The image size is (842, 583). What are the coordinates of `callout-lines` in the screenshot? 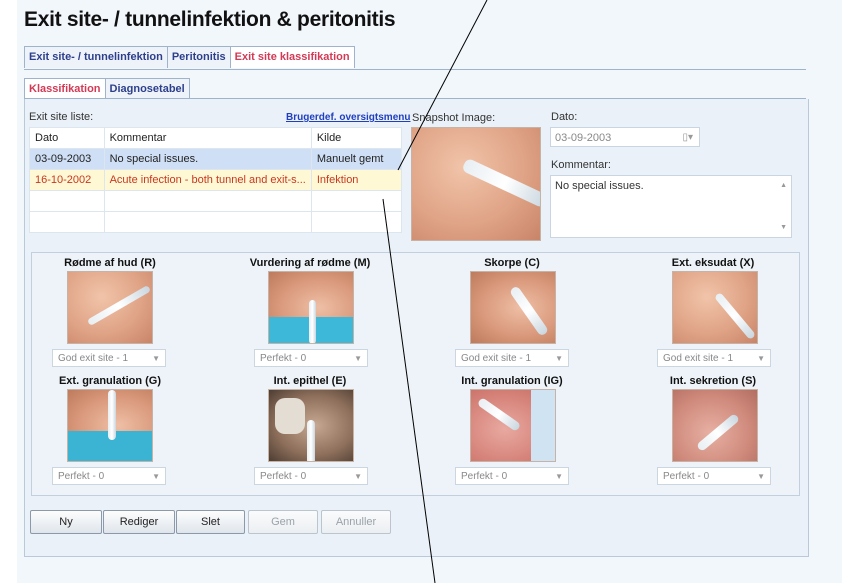 It's located at (435, 291).